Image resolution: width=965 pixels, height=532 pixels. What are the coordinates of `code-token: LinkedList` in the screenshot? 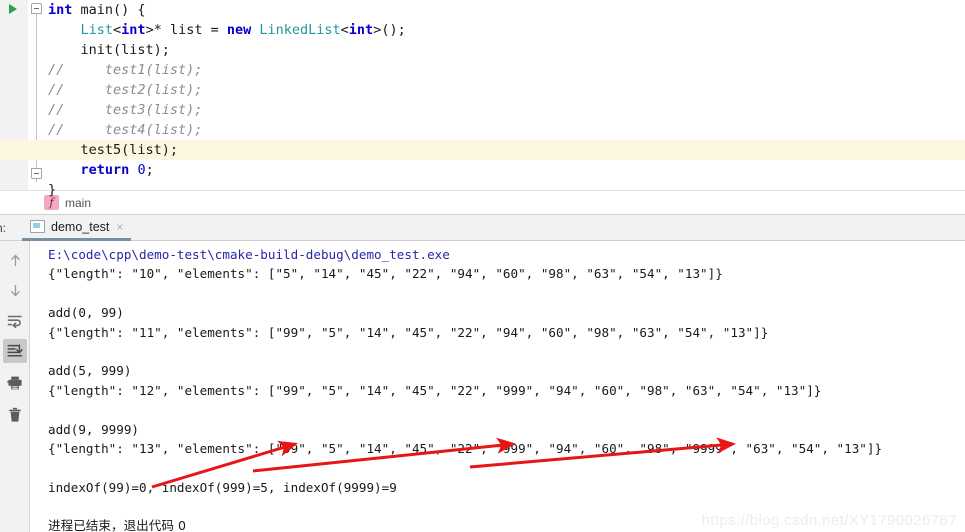 It's located at (300, 30).